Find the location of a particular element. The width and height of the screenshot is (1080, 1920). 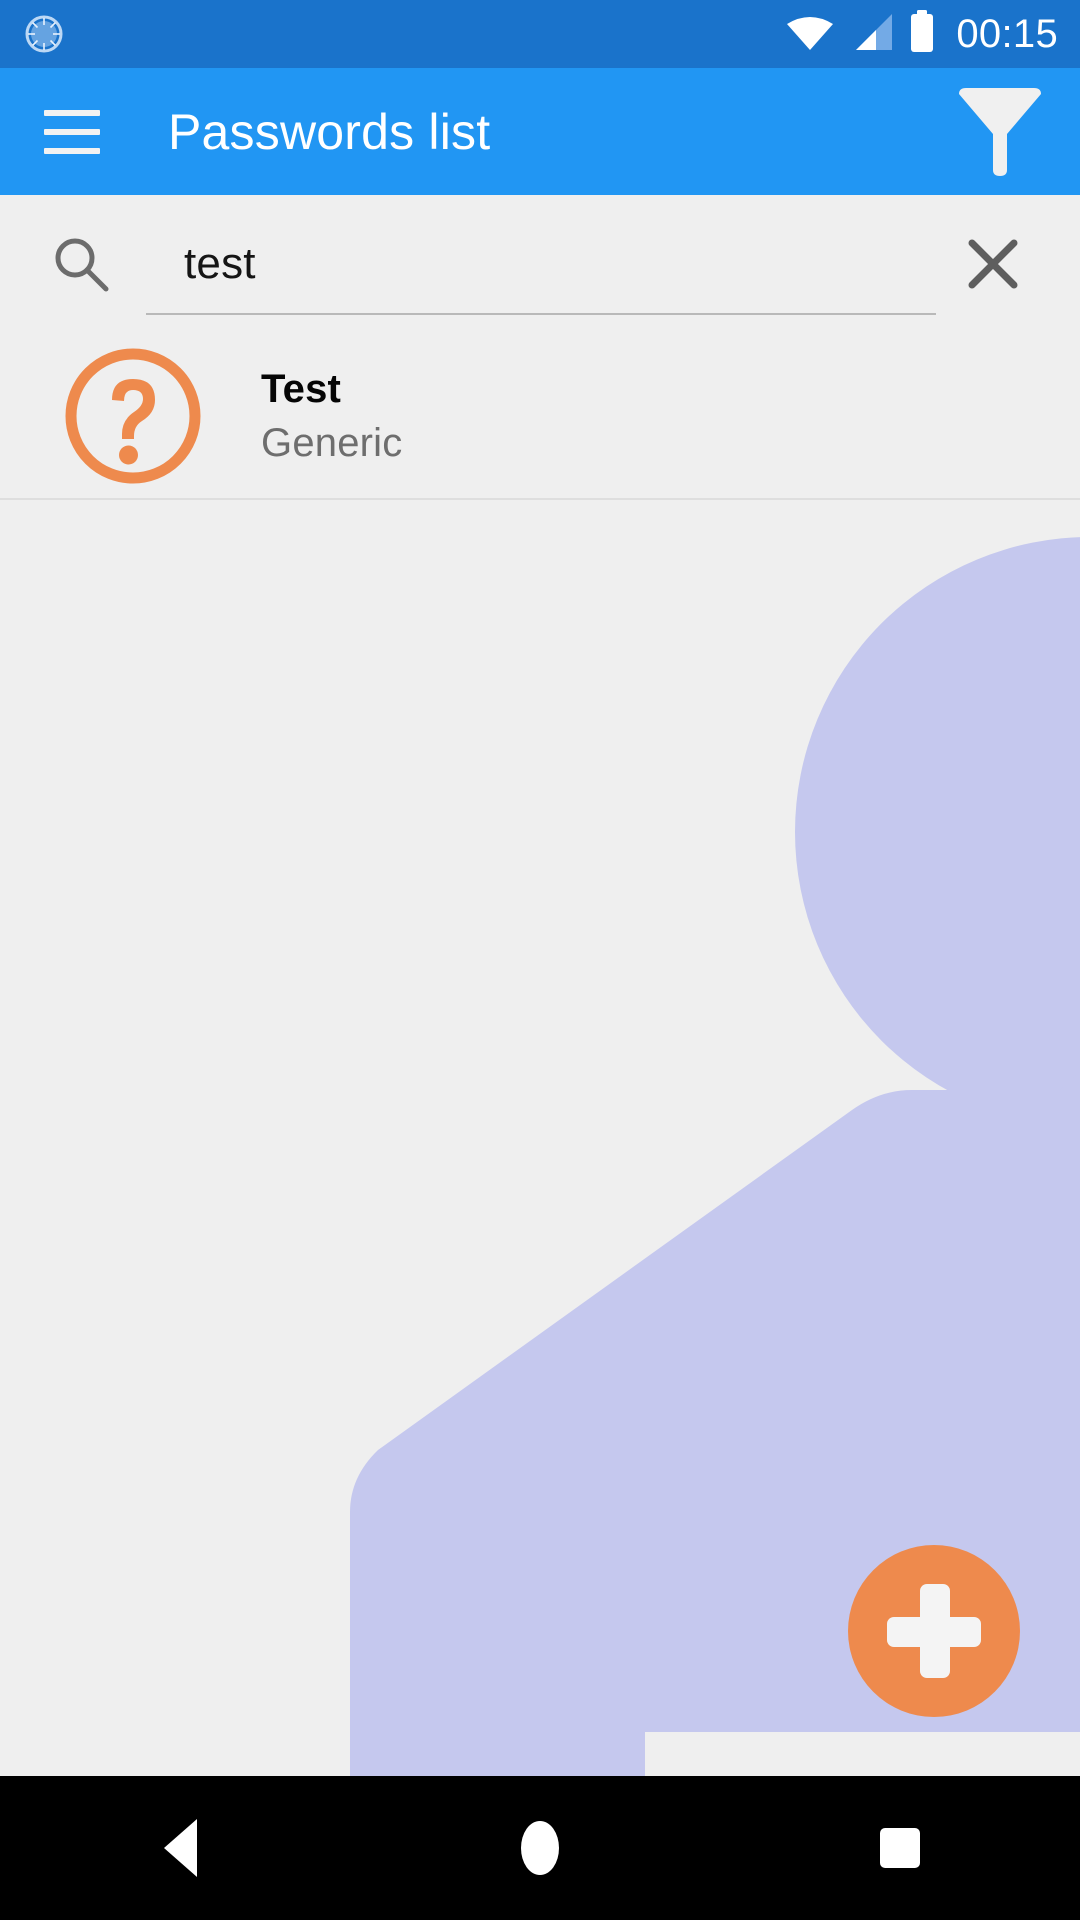

question-mark-circle-icon is located at coordinates (133, 416).